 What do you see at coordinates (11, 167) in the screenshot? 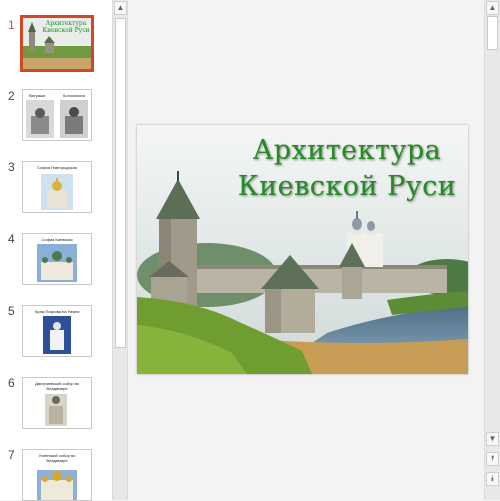
I see `slide-number-3: 3` at bounding box center [11, 167].